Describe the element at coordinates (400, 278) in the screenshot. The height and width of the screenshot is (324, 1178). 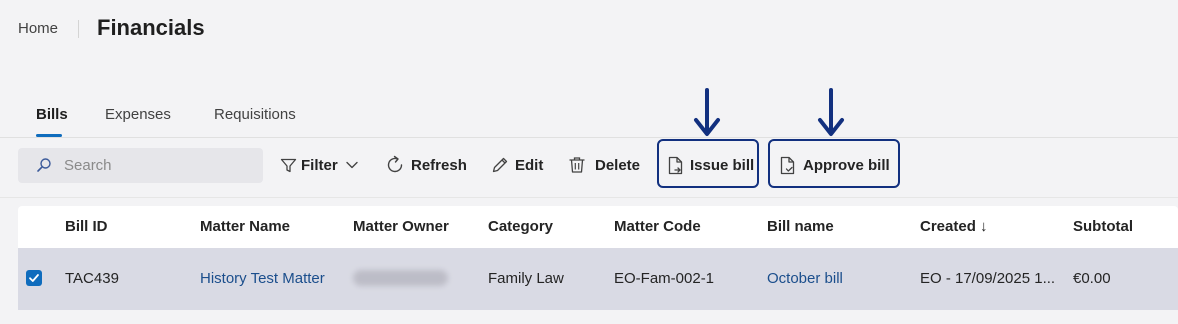
I see `cell-matter-owner-redacted` at that location.